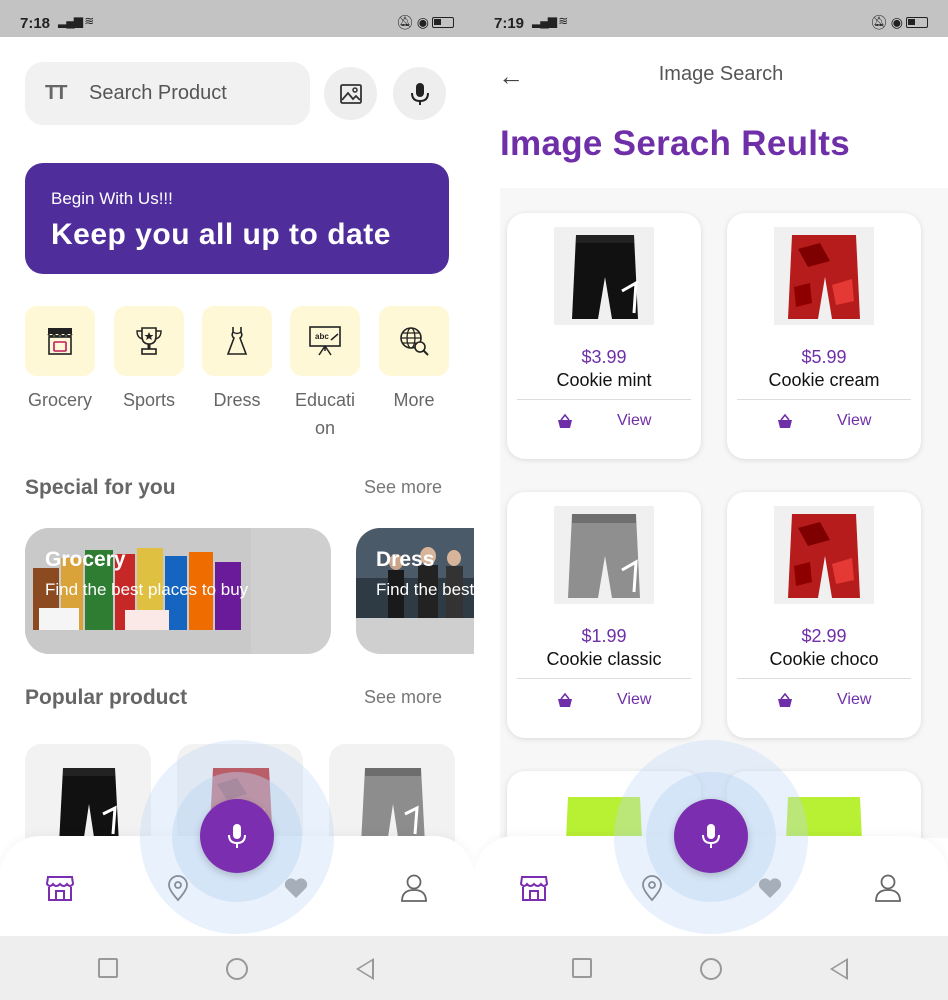 The image size is (948, 1000). What do you see at coordinates (604, 615) in the screenshot?
I see `result-card: $1.99 Cookie classic View` at bounding box center [604, 615].